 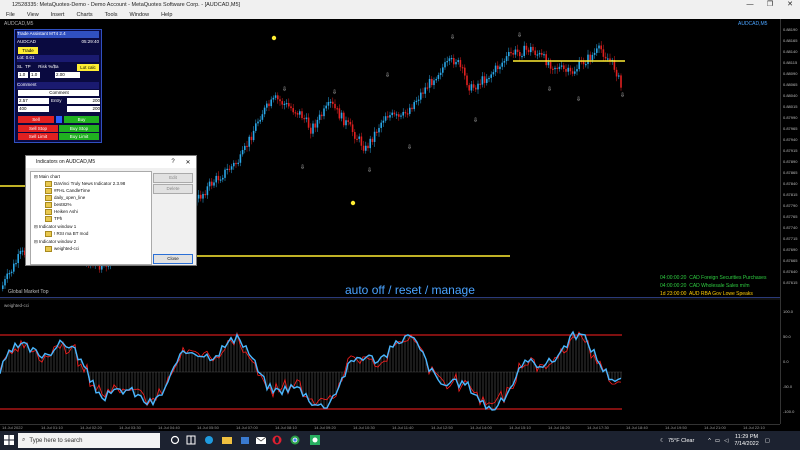 What do you see at coordinates (79, 128) in the screenshot?
I see `buy-stop-button: Buy Stop` at bounding box center [79, 128].